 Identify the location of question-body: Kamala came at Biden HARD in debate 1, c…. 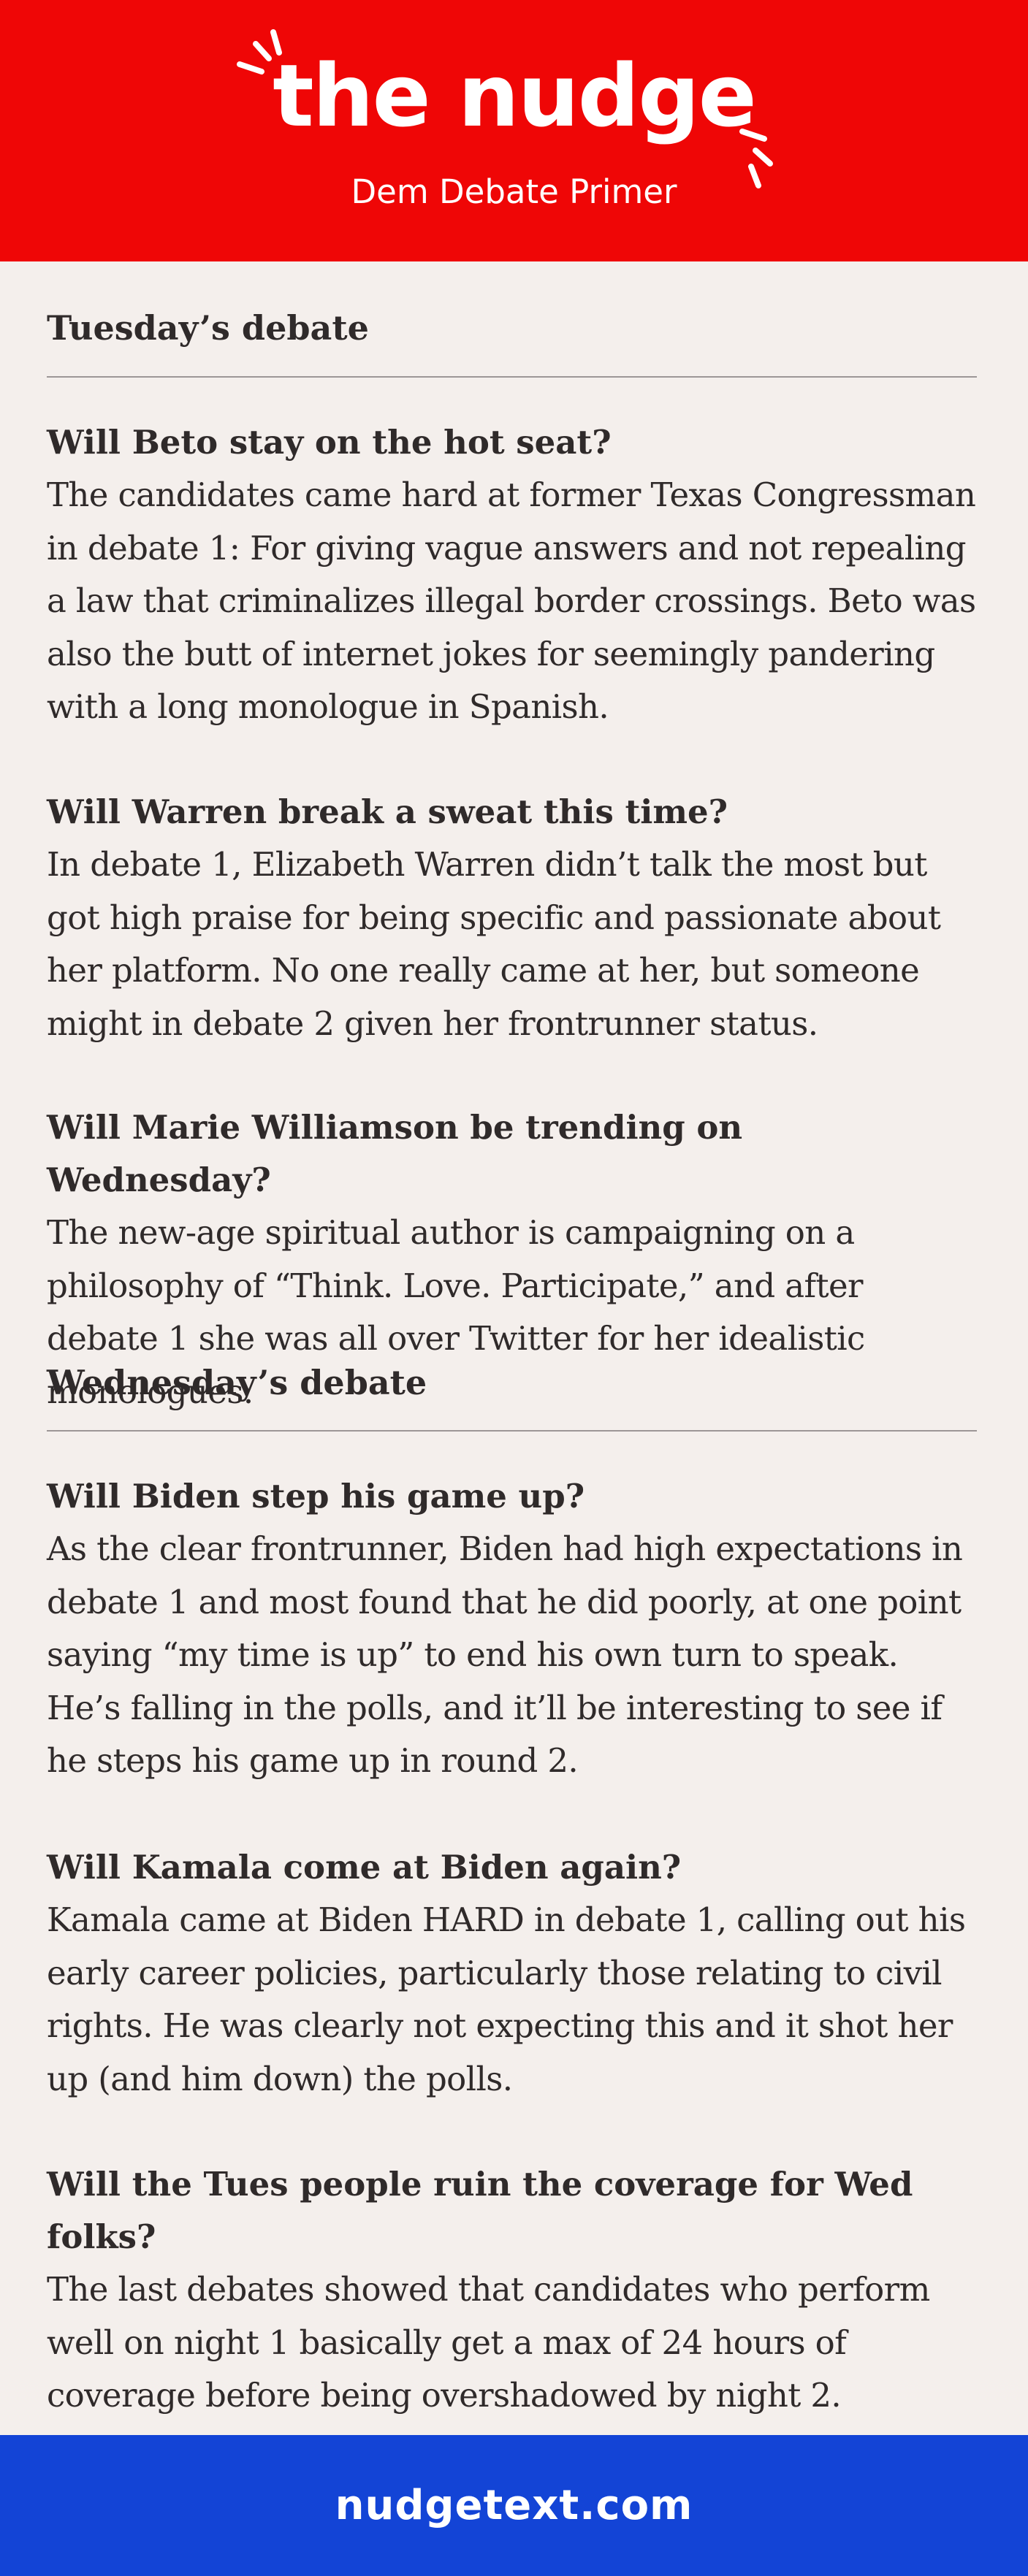
(506, 1999).